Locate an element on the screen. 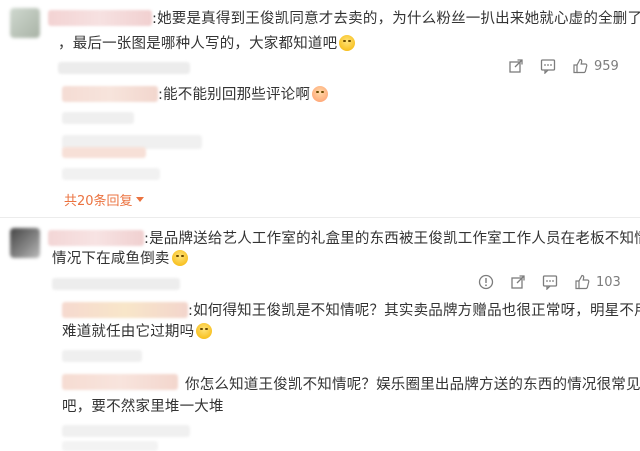 The height and width of the screenshot is (451, 640). reply-text: :如何得知王俊凯是不知情呢？其实卖品牌方赠品也很正常呀，明星不用 is located at coordinates (414, 311).